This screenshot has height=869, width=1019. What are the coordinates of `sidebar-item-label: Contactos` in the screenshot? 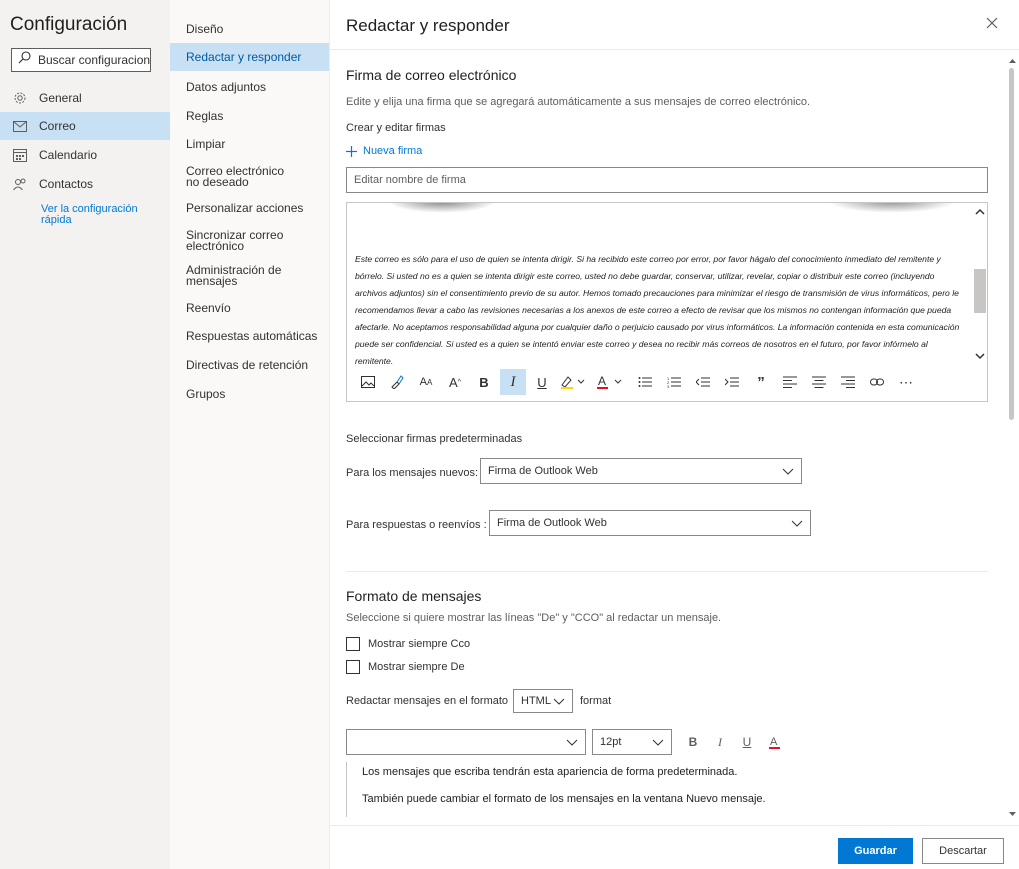 It's located at (66, 184).